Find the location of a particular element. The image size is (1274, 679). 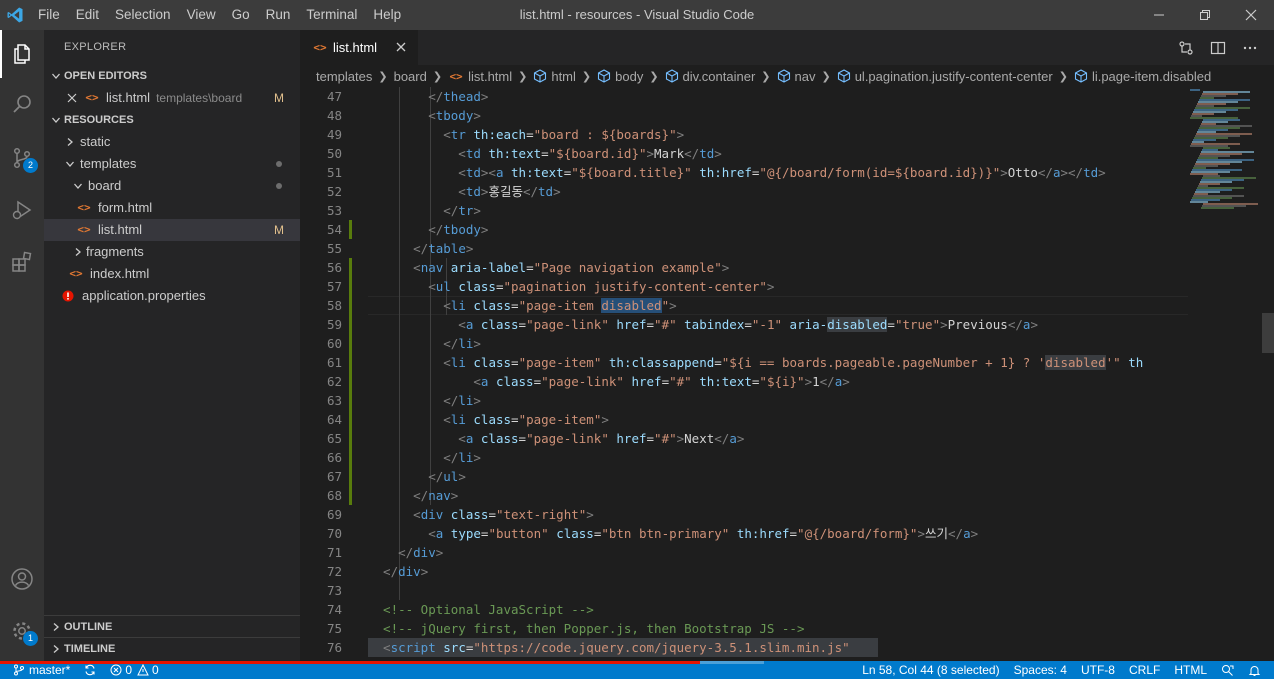

breadcrumb-html: html is located at coordinates (563, 76).